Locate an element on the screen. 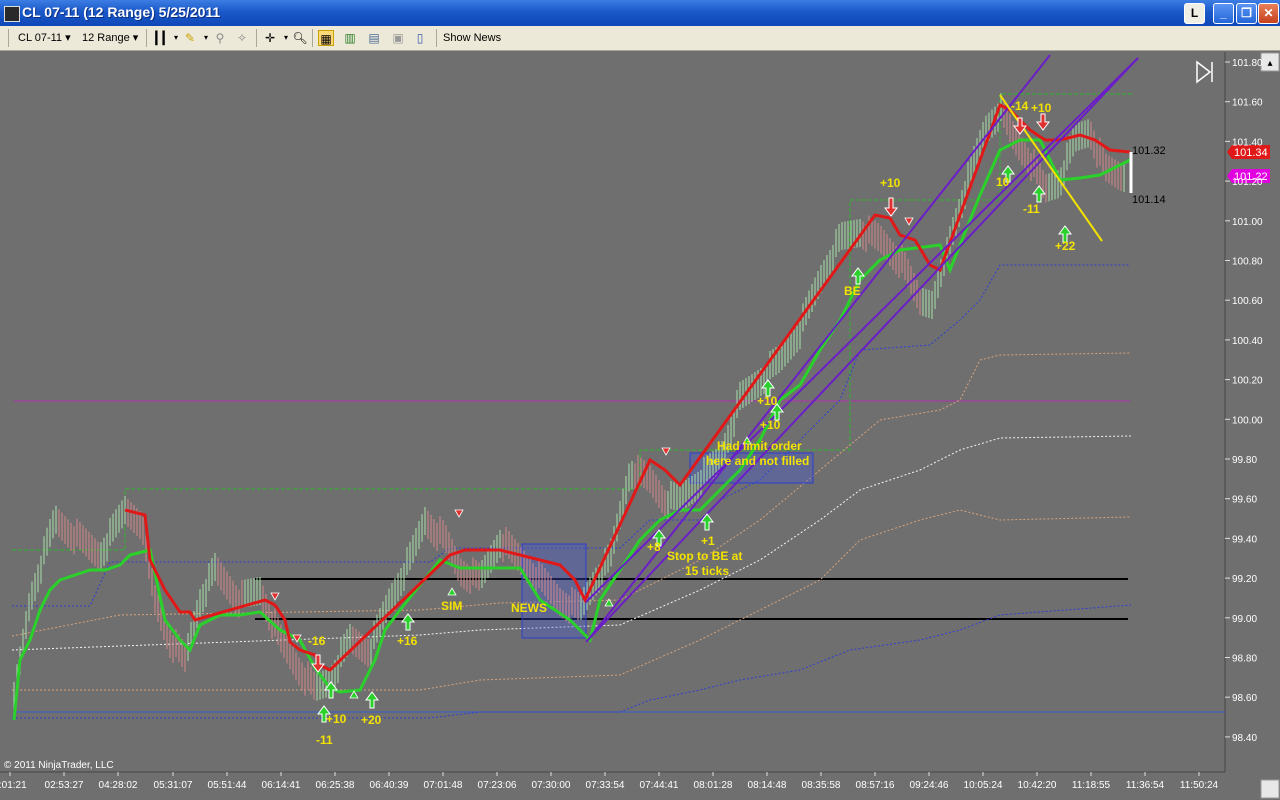  snap-icon: ✧ is located at coordinates (242, 38).